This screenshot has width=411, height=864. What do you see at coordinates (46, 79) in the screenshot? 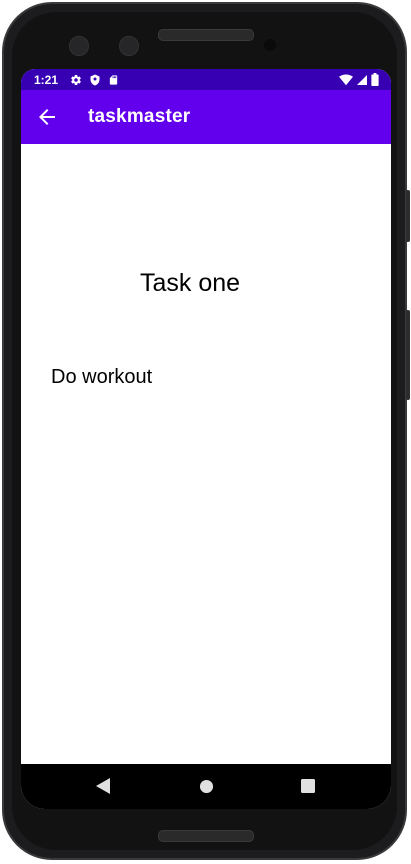
I see `status-time: 1:21` at bounding box center [46, 79].